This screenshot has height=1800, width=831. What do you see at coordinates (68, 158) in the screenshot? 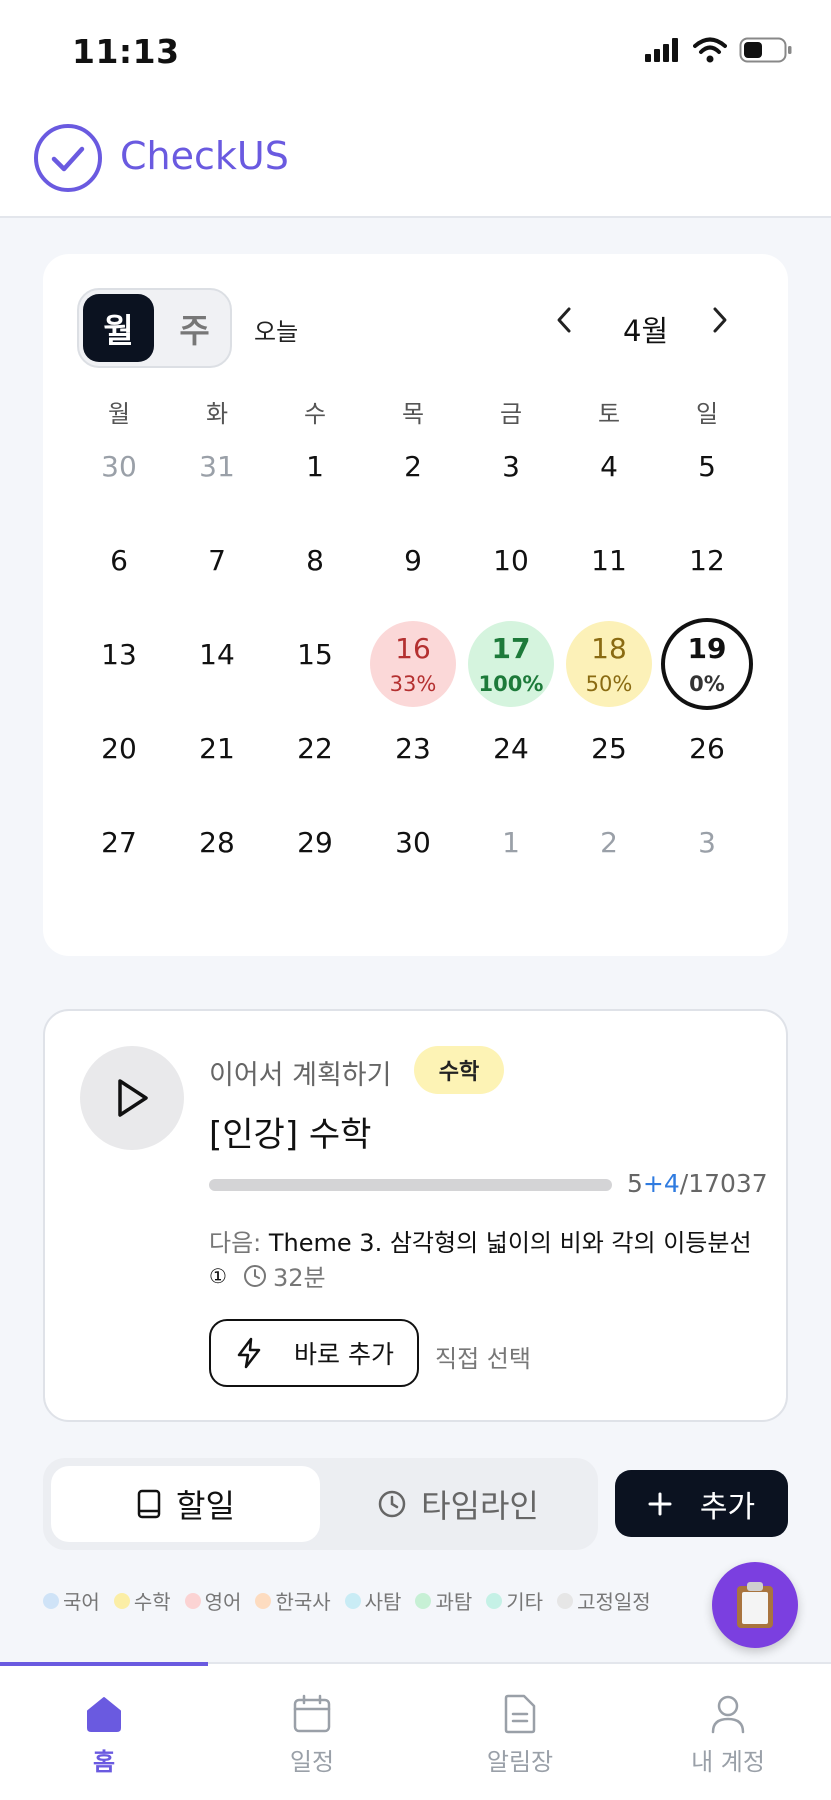
I see `check-logo-icon` at bounding box center [68, 158].